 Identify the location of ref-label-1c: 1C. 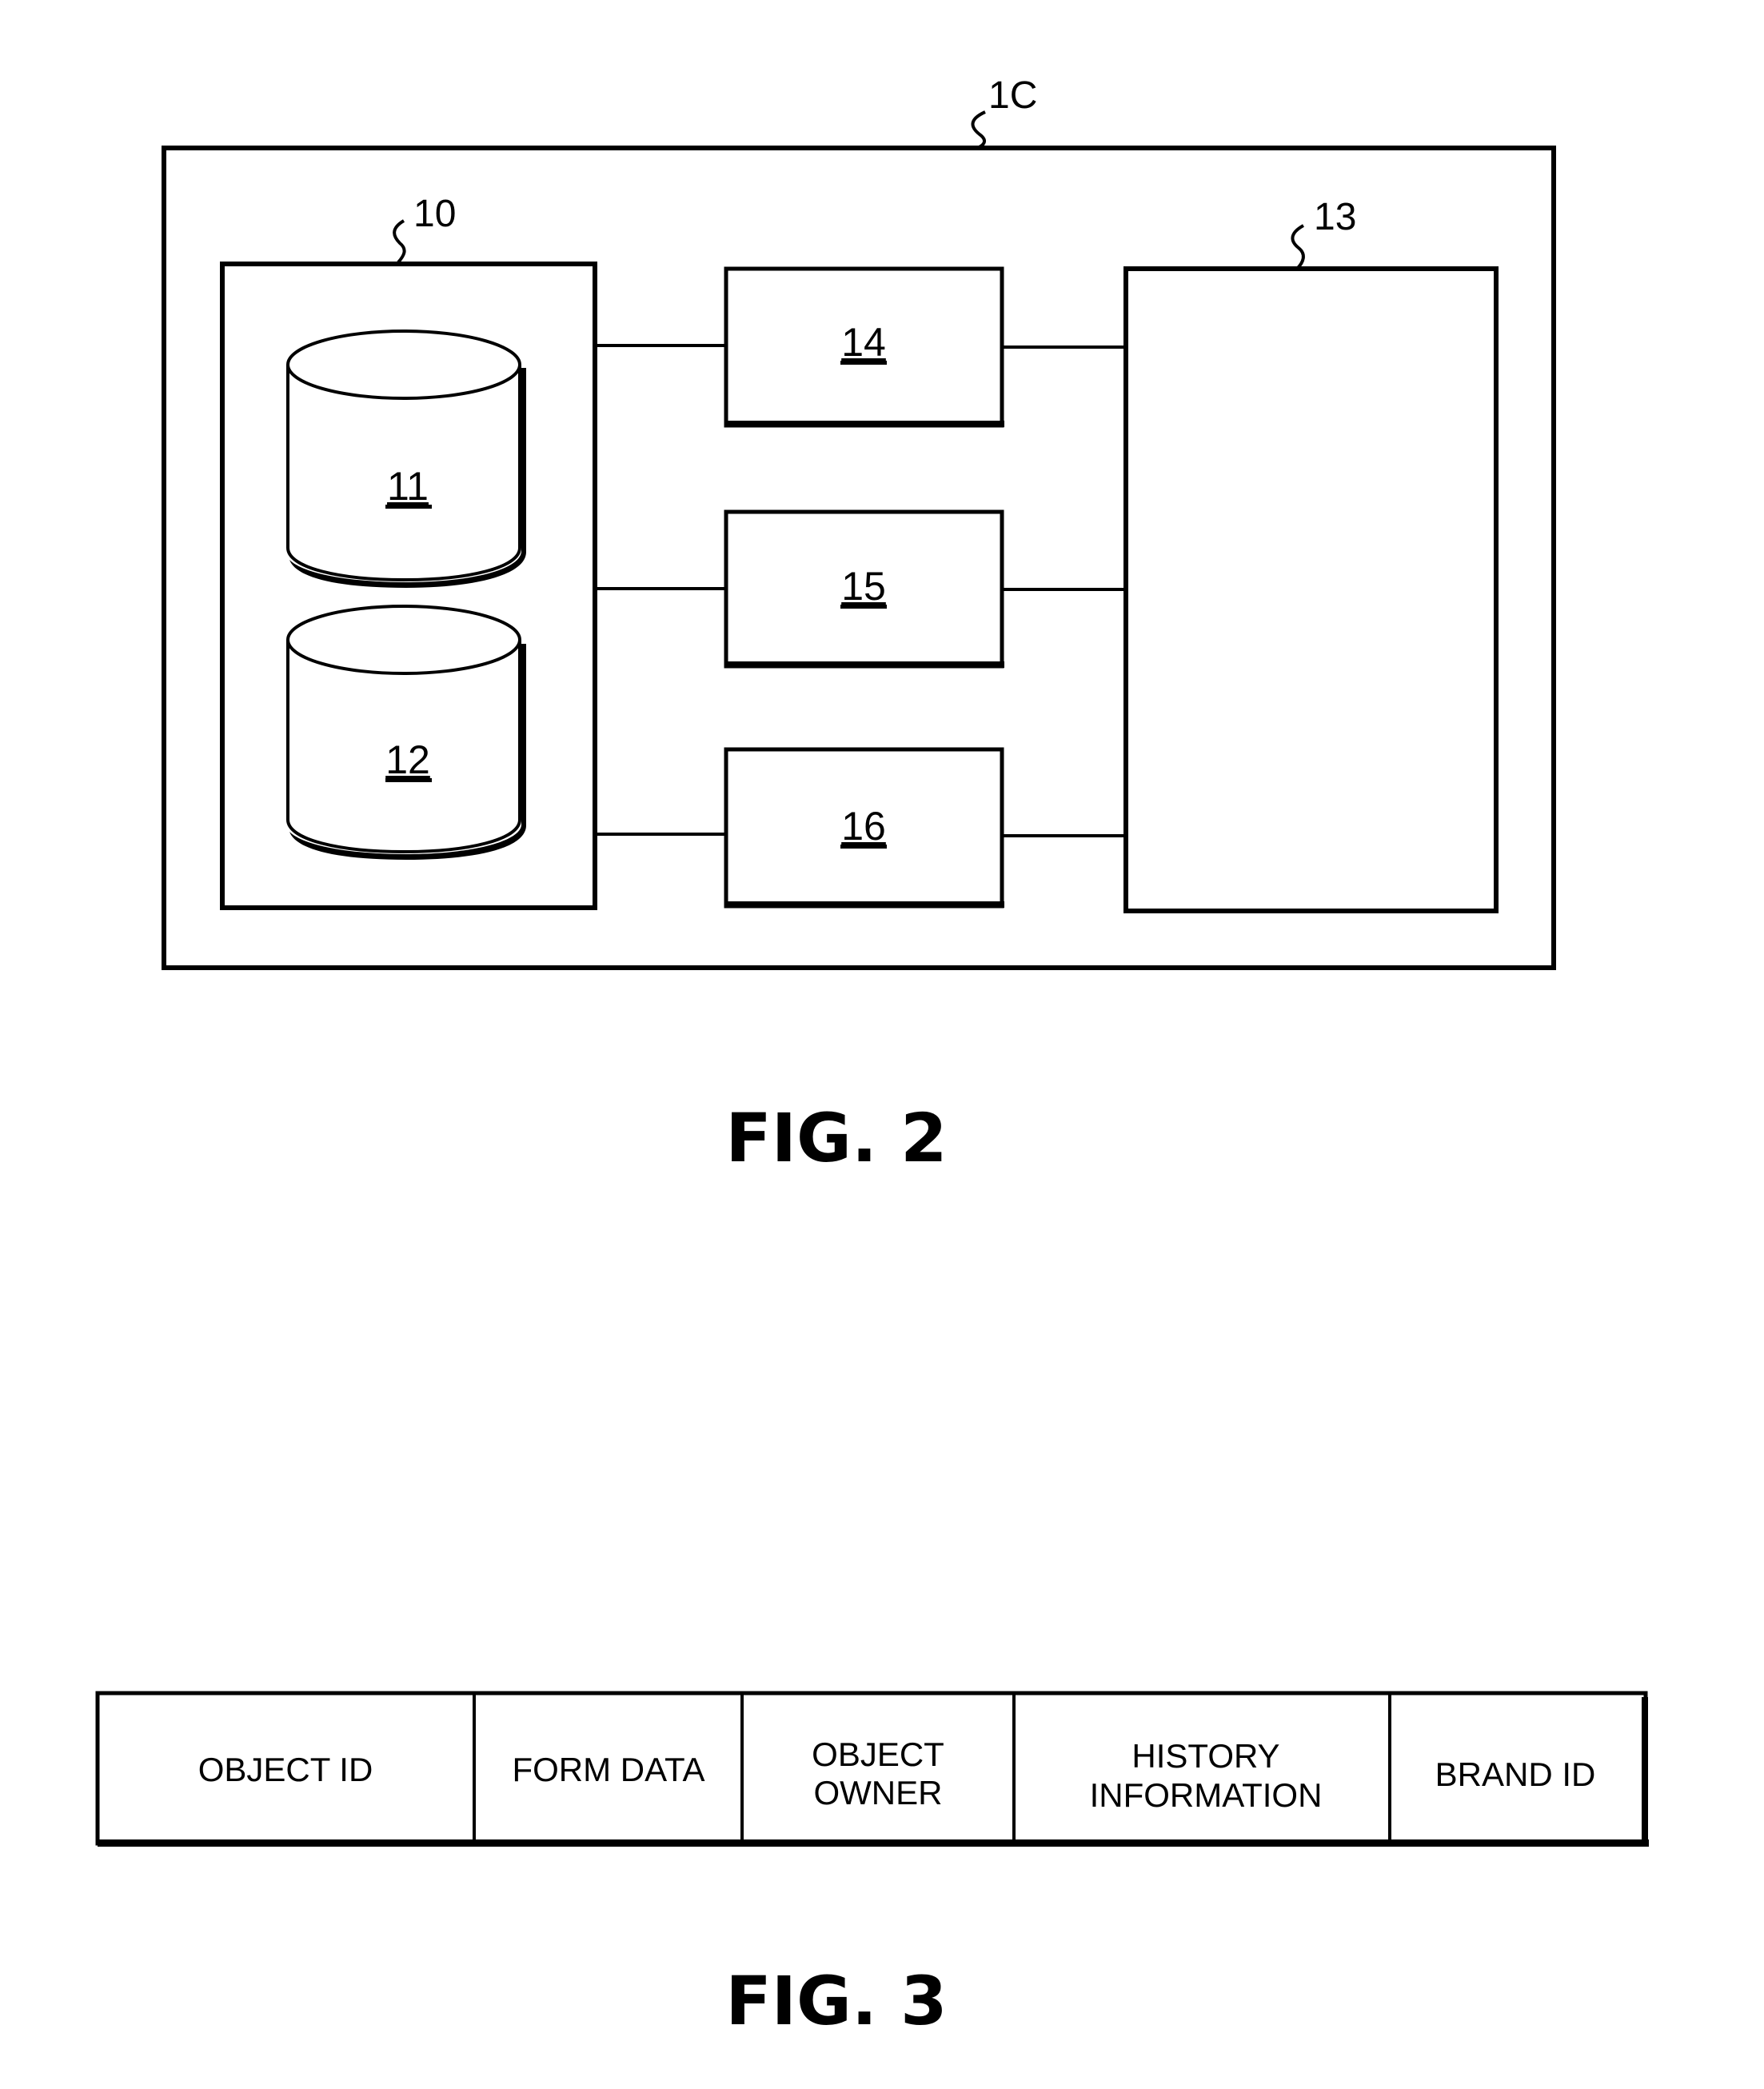
(1013, 95).